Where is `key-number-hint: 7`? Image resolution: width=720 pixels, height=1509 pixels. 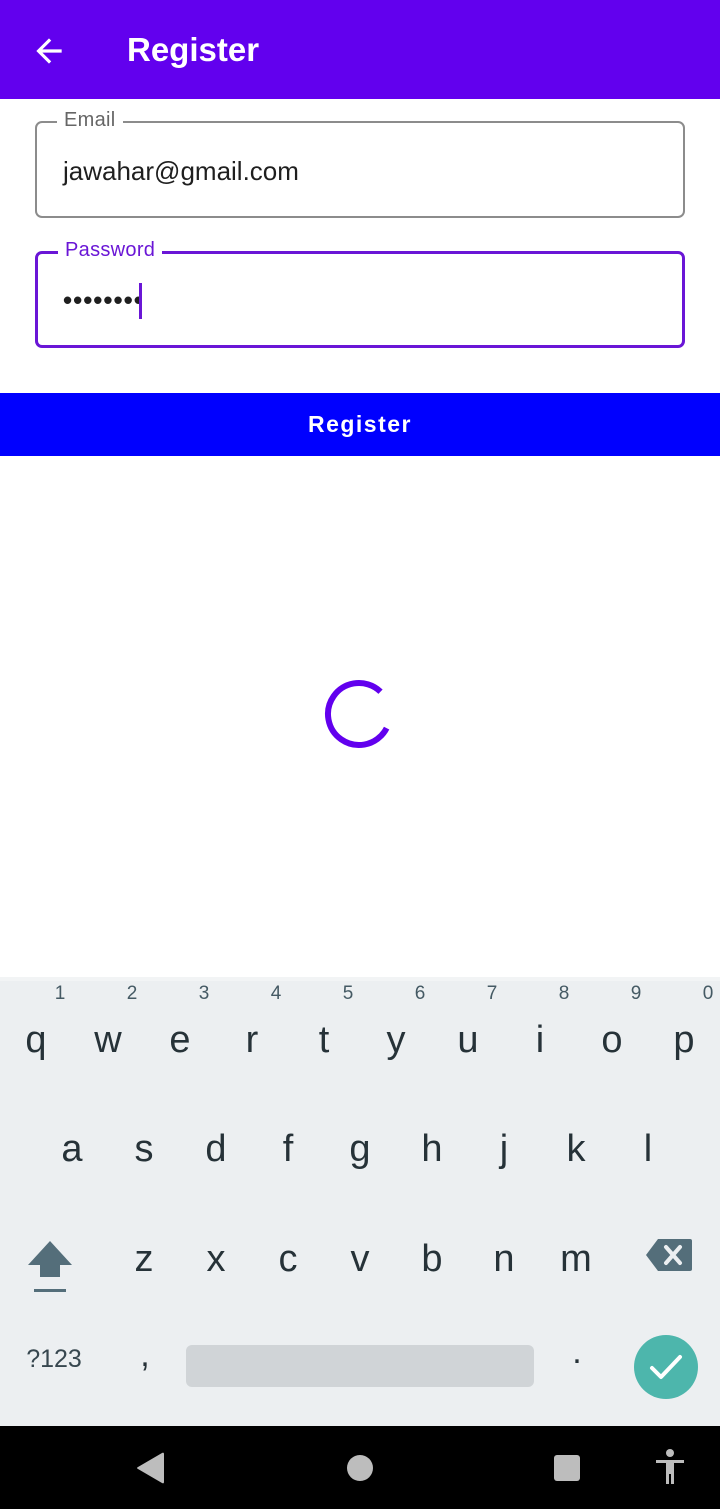 key-number-hint: 7 is located at coordinates (492, 993).